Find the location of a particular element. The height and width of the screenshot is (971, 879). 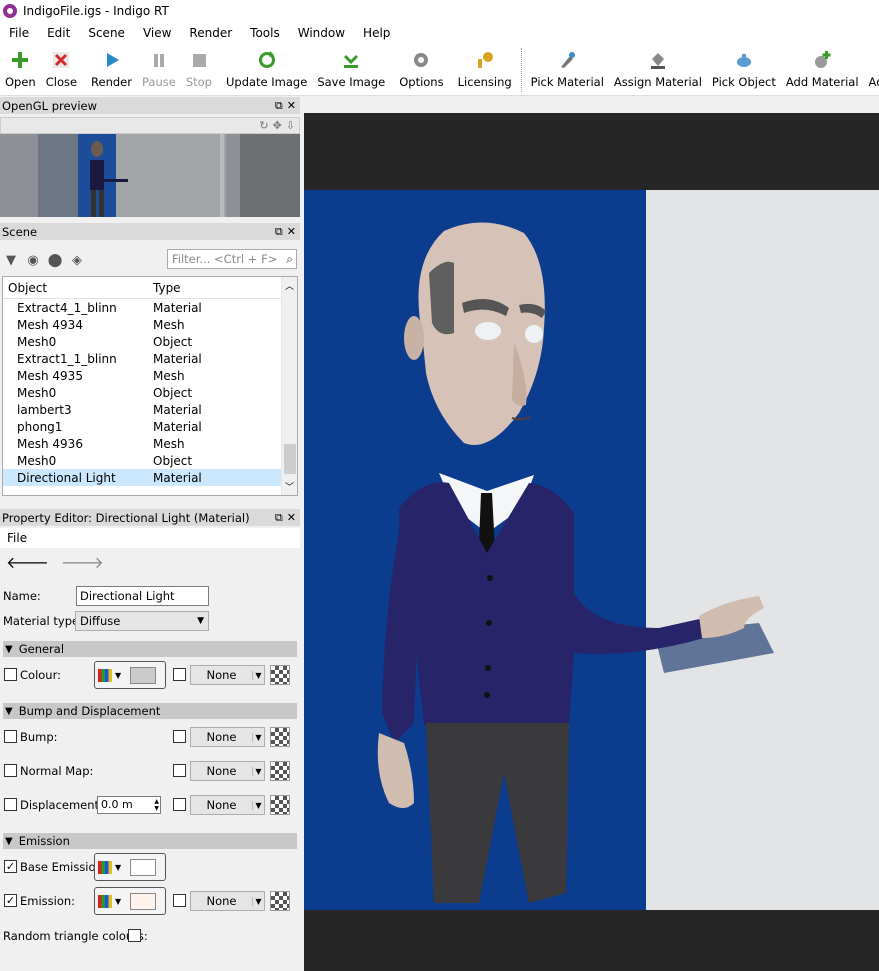

down-arrow-icon: ⇩ is located at coordinates (290, 125).